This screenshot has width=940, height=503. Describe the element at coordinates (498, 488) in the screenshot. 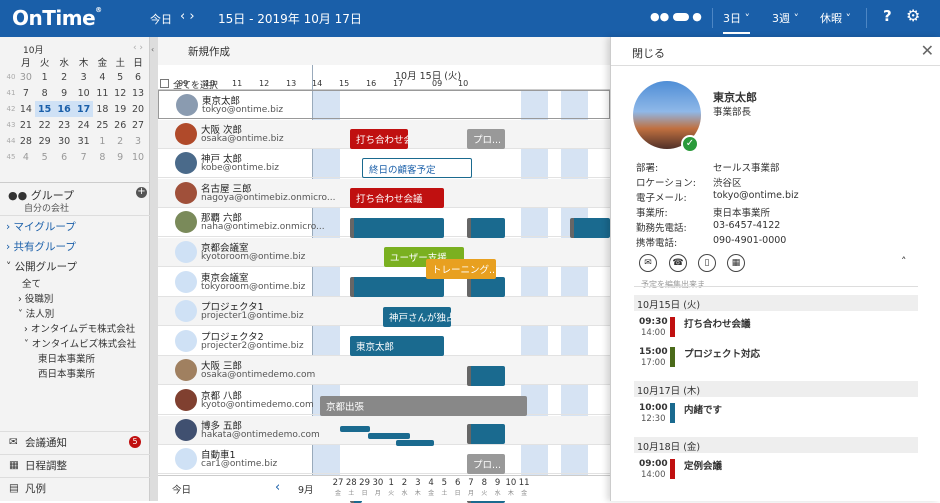

I see `footer-day: 9水` at that location.